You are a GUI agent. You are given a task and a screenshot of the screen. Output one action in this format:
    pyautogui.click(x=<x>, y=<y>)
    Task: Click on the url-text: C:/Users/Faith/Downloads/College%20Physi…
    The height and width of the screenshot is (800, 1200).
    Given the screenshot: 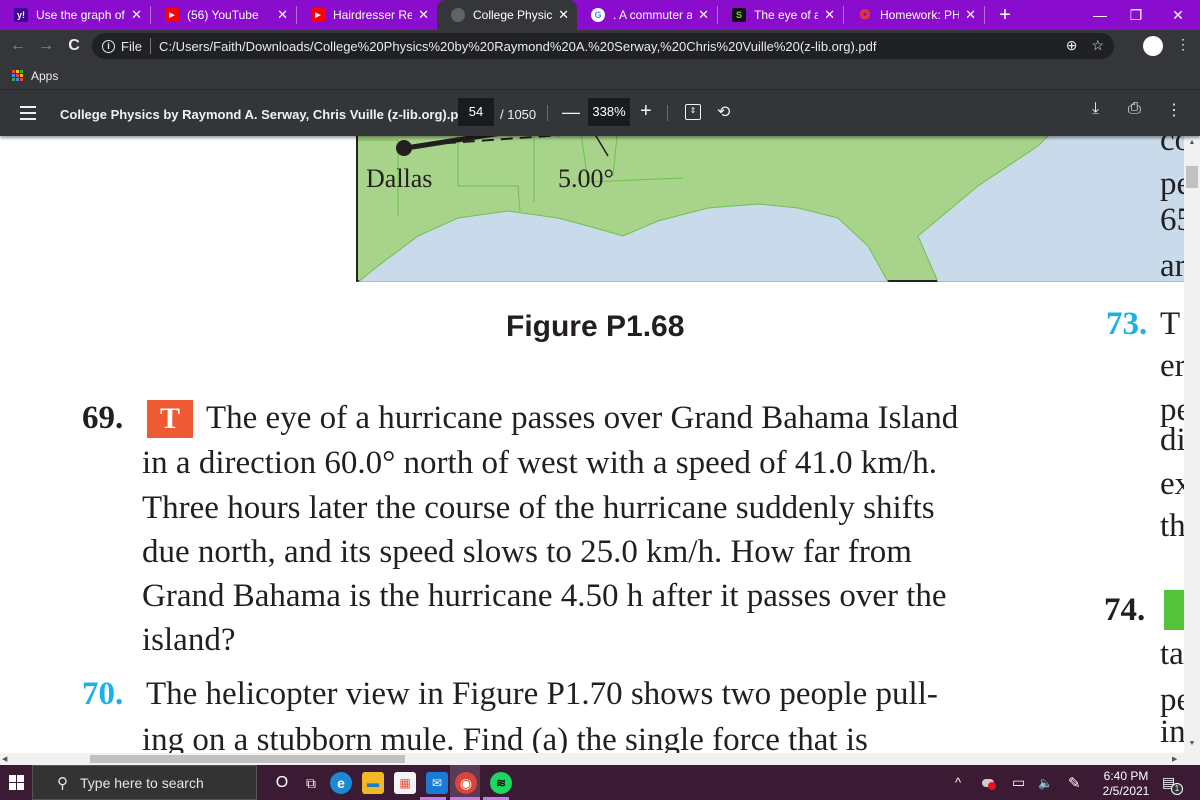 What is the action you would take?
    pyautogui.click(x=518, y=46)
    